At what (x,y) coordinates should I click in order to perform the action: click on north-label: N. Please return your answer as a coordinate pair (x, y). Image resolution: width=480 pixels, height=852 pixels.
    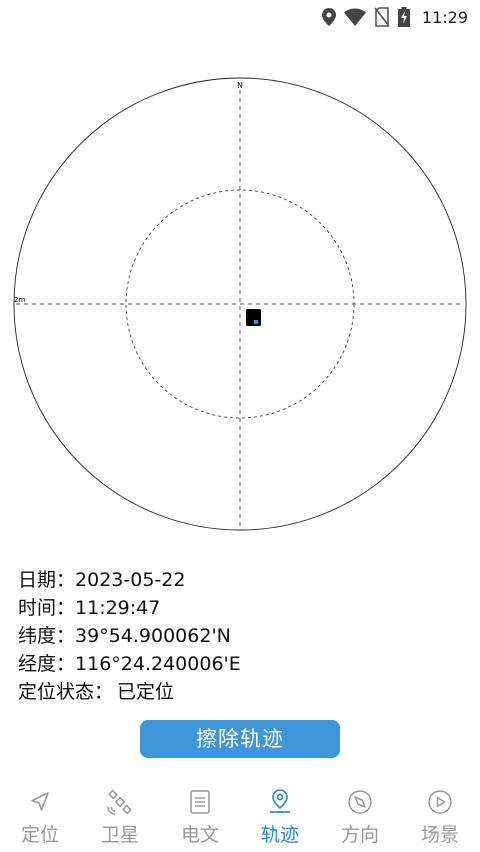
    Looking at the image, I should click on (240, 85).